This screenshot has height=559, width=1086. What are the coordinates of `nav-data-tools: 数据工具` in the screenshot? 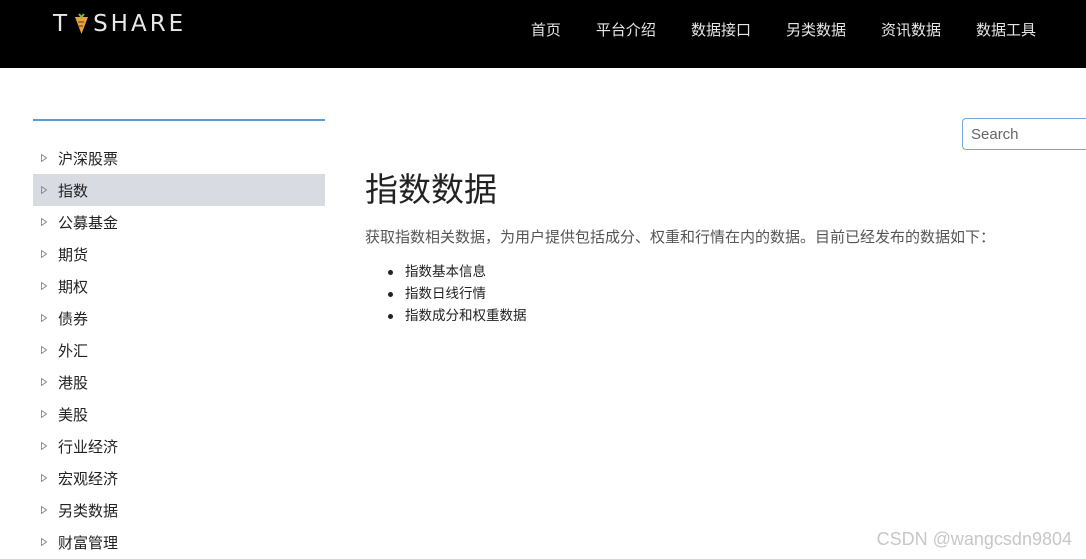 It's located at (1006, 29).